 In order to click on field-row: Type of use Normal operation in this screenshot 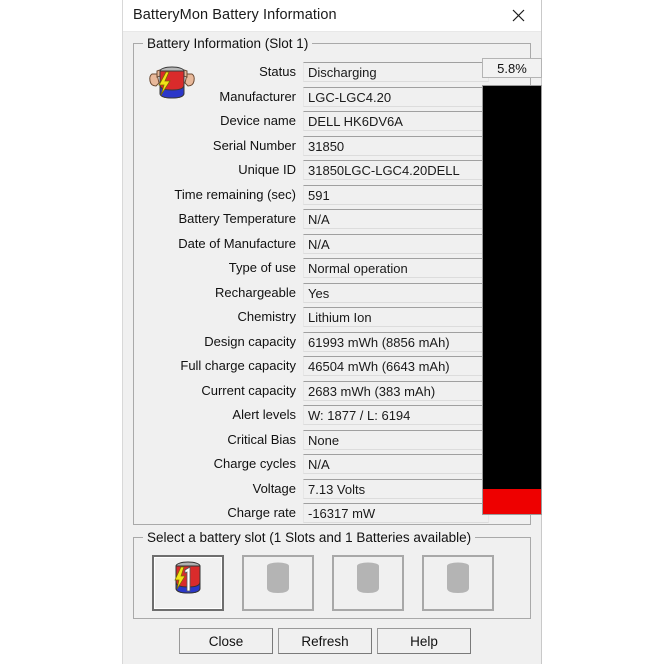, I will do `click(320, 269)`.